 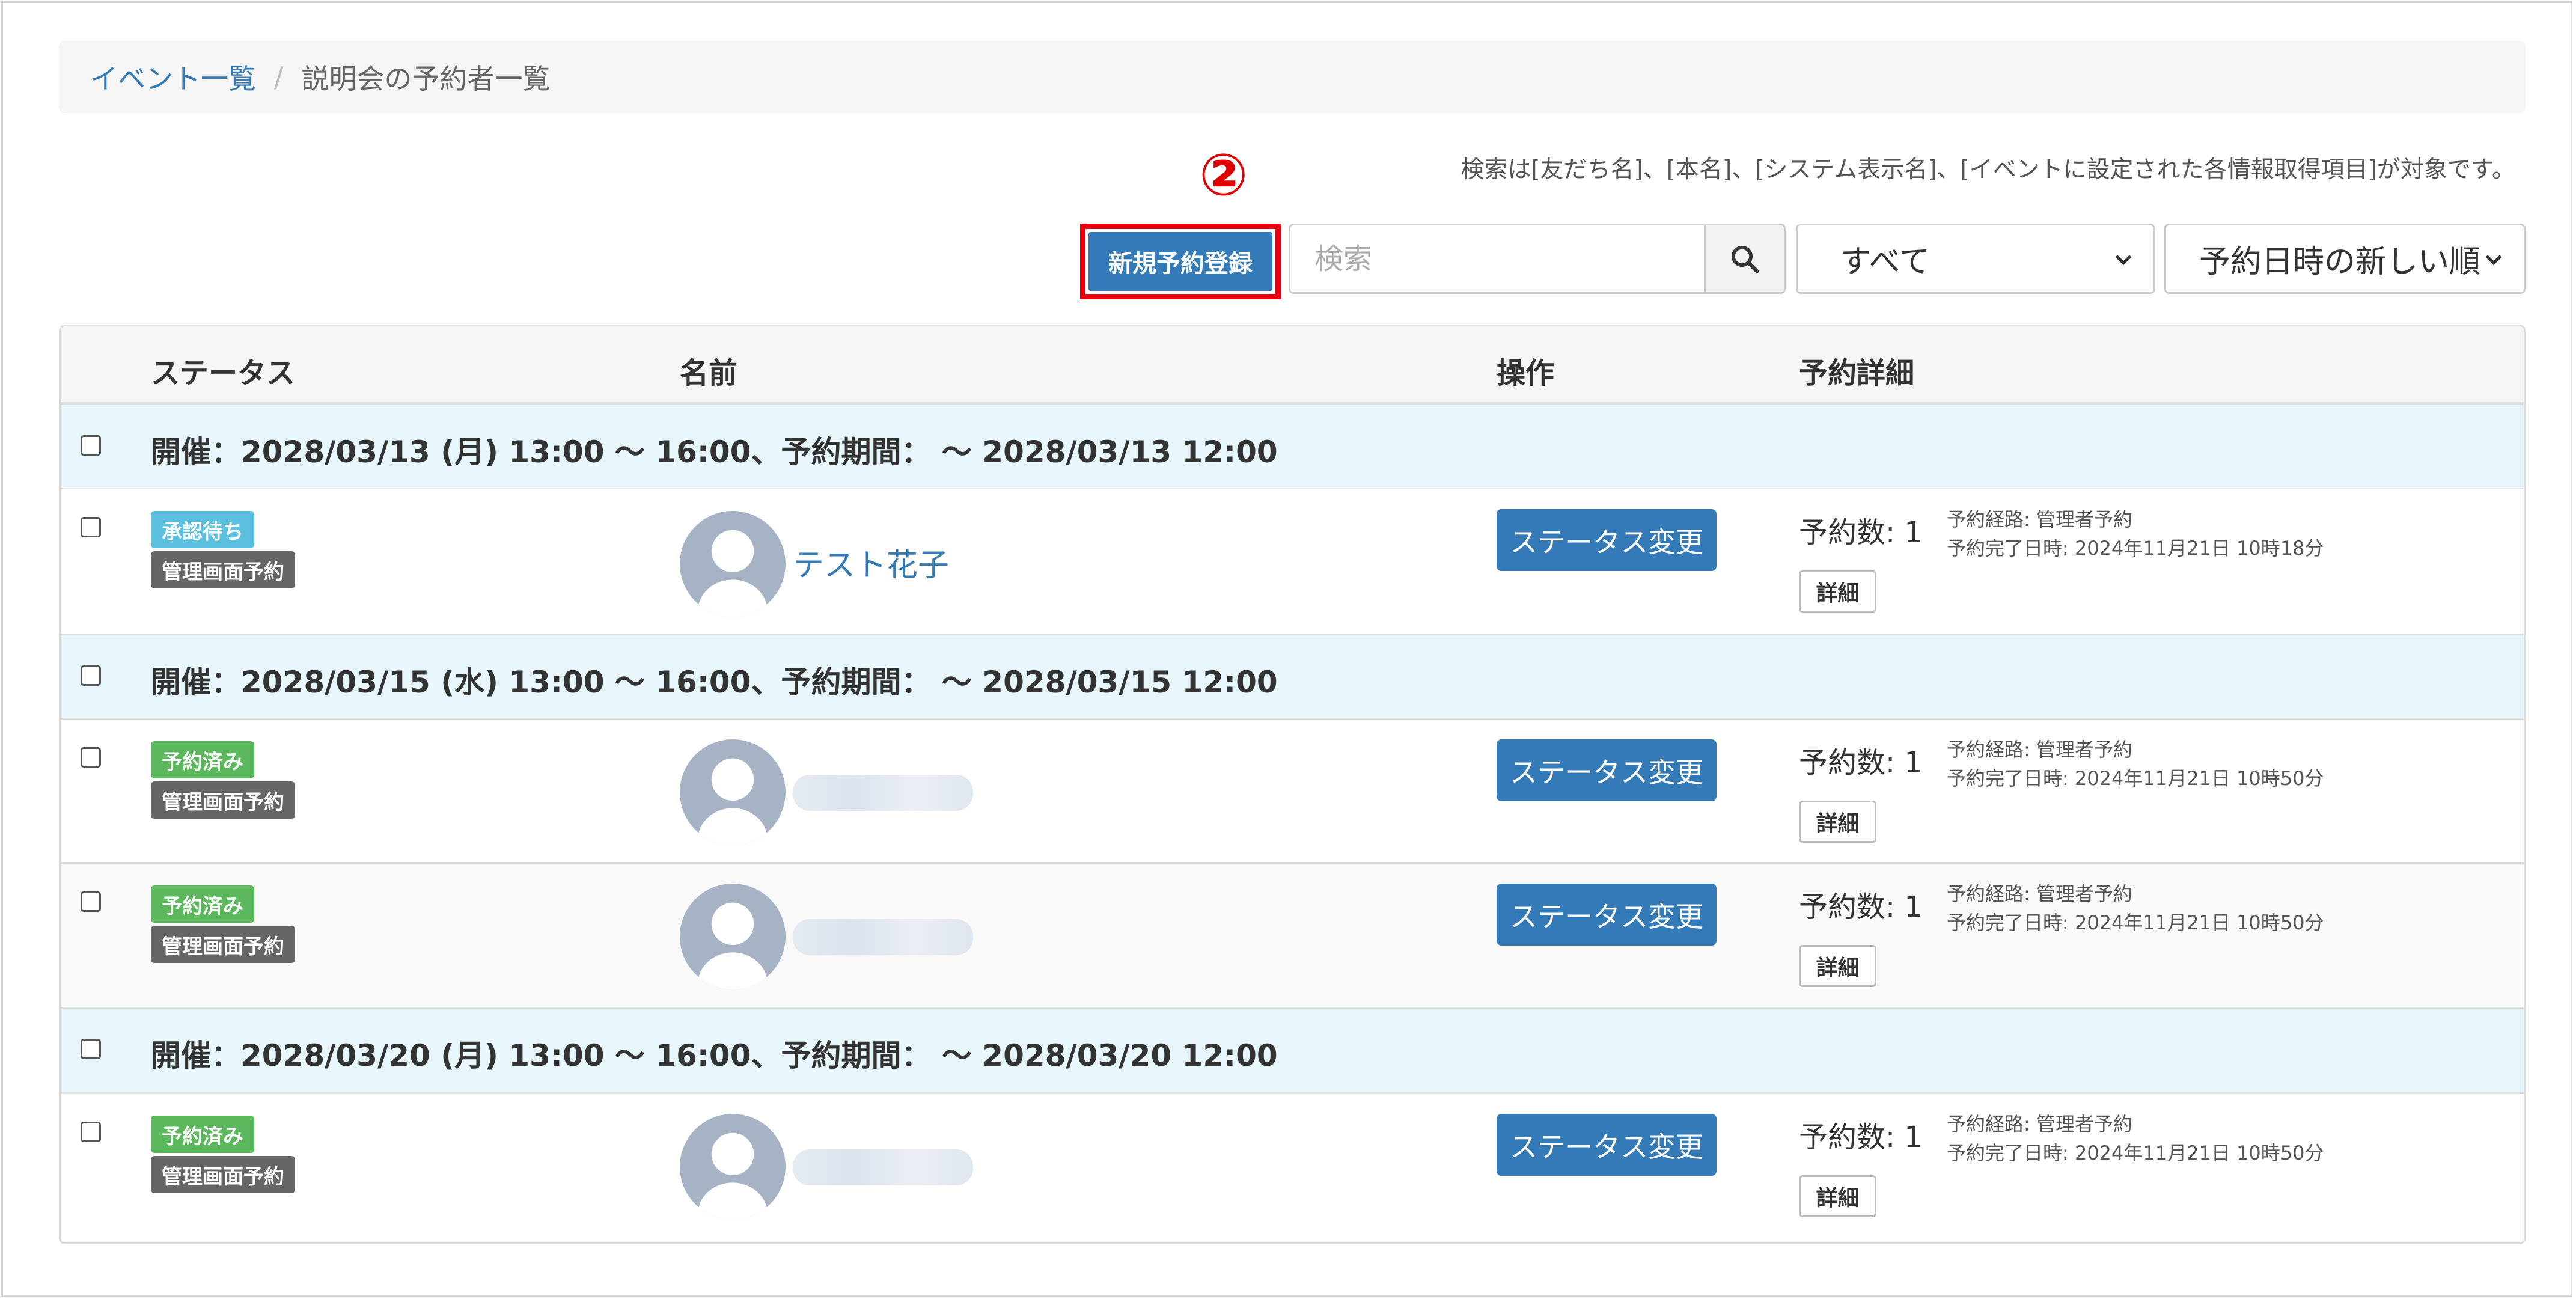 I want to click on breadcrumb-event-list-link: イベント一覧, so click(x=173, y=77).